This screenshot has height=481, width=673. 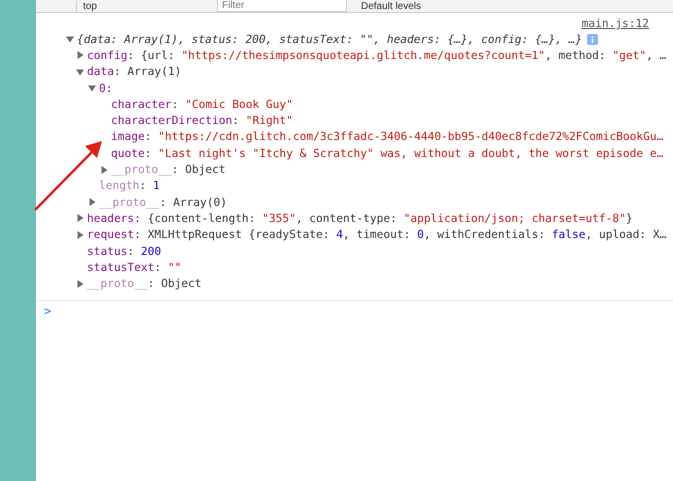 What do you see at coordinates (128, 153) in the screenshot?
I see `property-key: quote` at bounding box center [128, 153].